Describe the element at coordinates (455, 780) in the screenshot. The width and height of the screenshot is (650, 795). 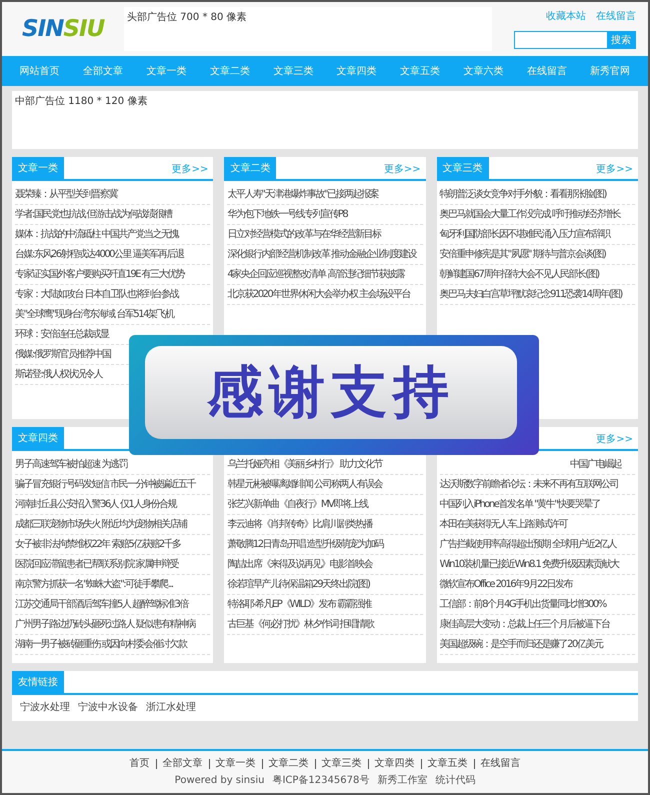
I see `footer-text: 统计代码` at that location.